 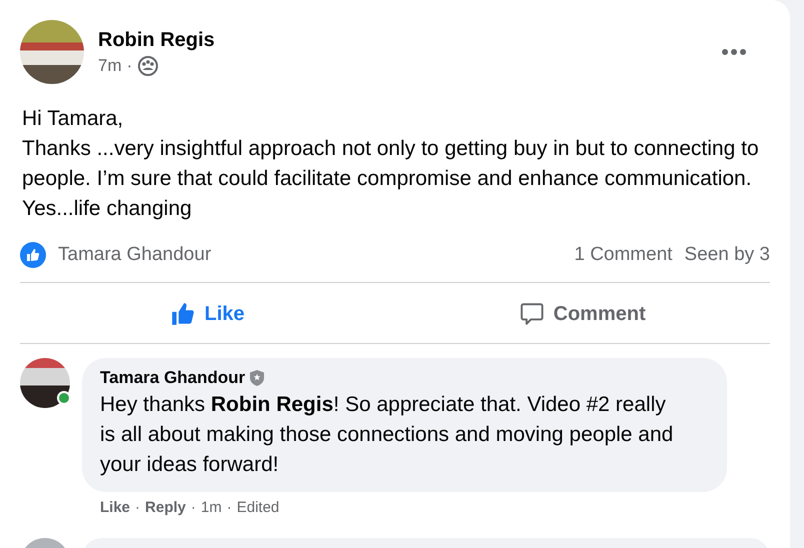 I want to click on comment-action-link: Like, so click(x=115, y=507).